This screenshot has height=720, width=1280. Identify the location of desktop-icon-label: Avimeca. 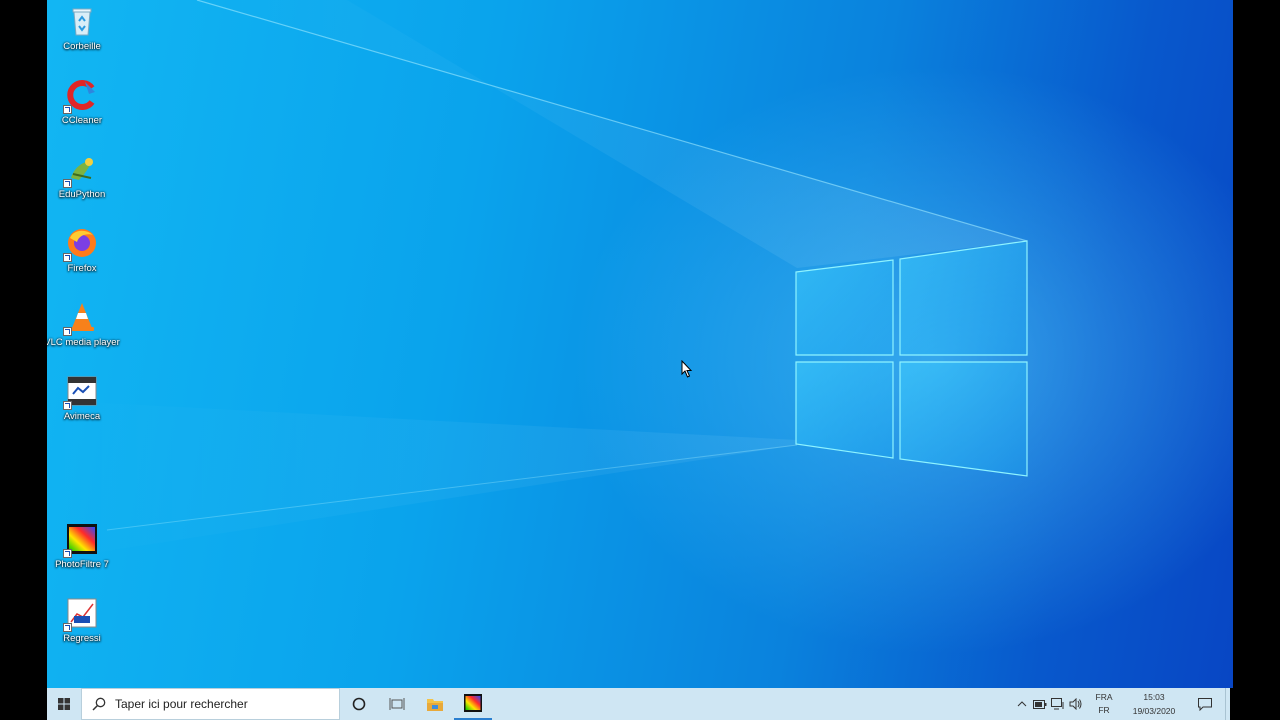
(82, 416).